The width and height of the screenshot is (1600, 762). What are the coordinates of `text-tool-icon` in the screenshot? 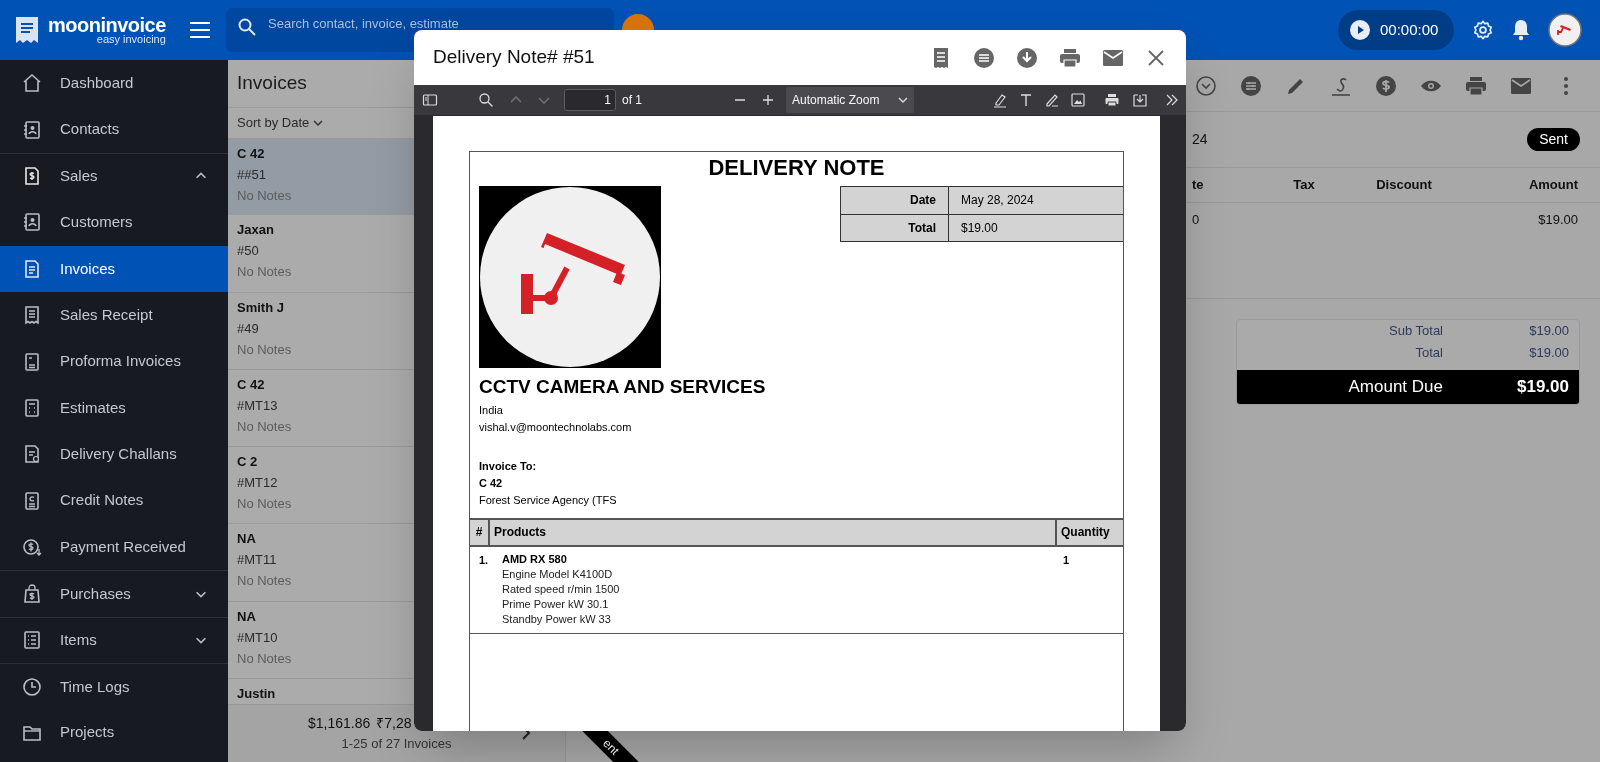 It's located at (1026, 100).